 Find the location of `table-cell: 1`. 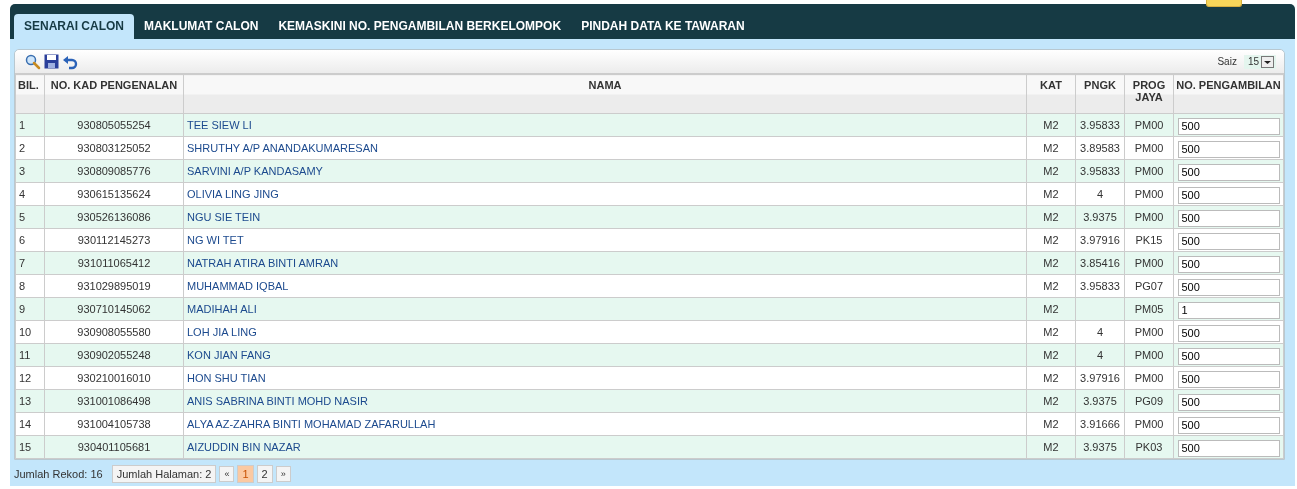

table-cell: 1 is located at coordinates (30, 125).